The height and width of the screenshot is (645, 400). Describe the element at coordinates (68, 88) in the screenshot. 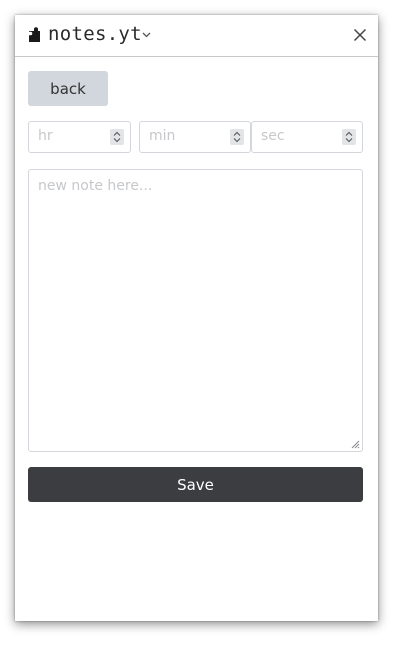

I see `back-button: back` at that location.